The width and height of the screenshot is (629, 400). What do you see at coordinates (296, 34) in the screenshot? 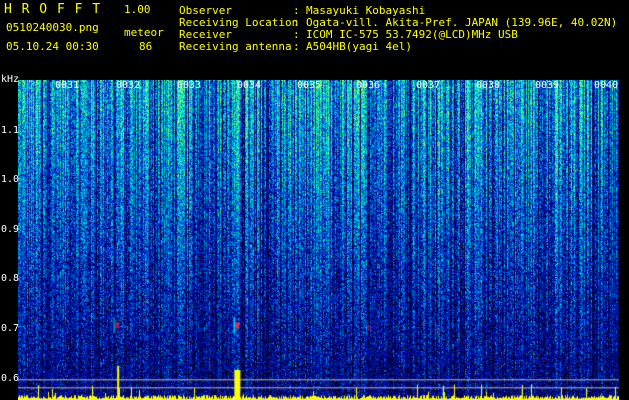
I see `info-colon-receiver: :` at bounding box center [296, 34].